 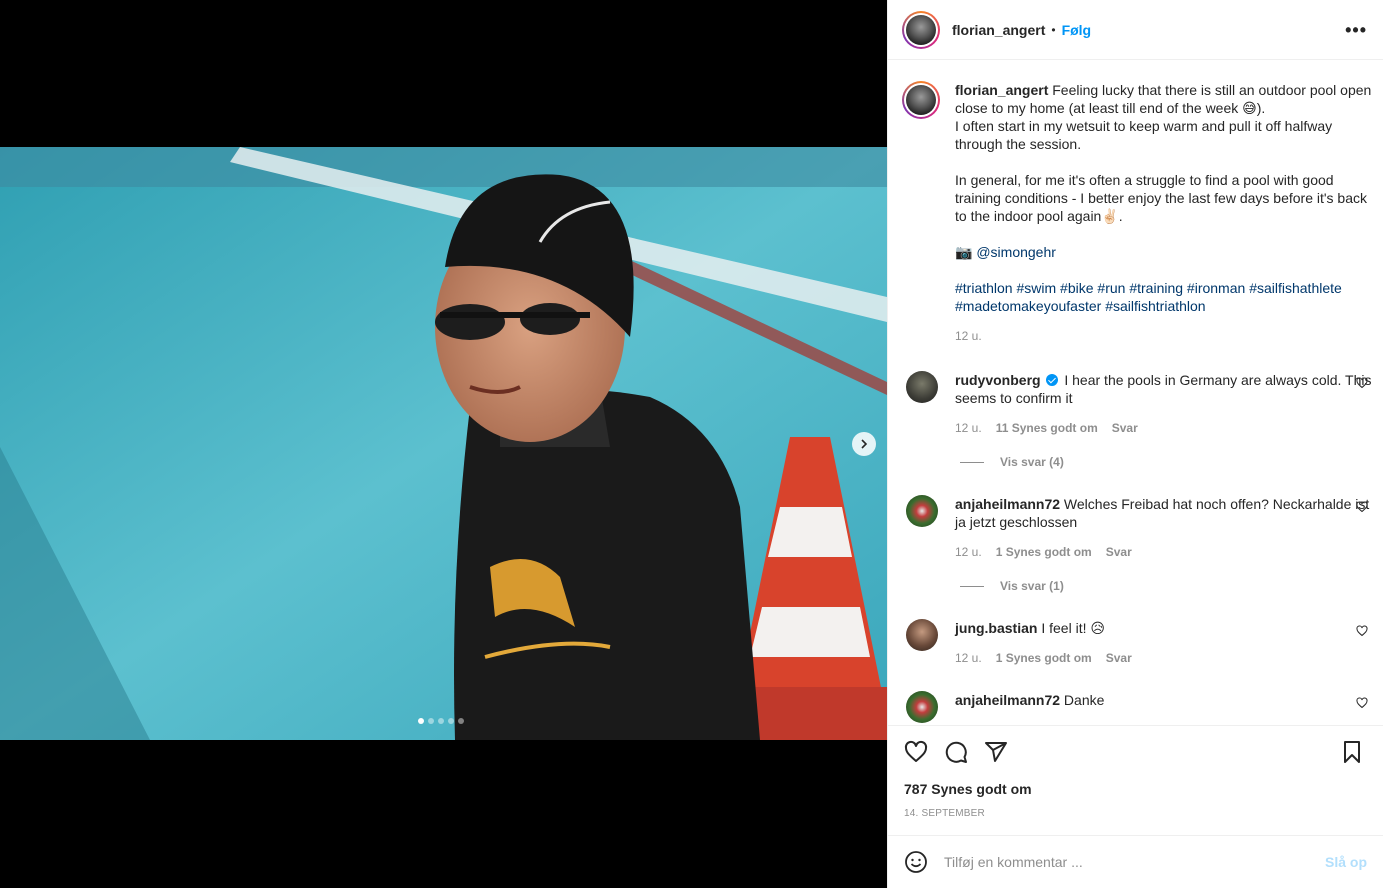 I want to click on comment-text: Danke, so click(x=1082, y=700).